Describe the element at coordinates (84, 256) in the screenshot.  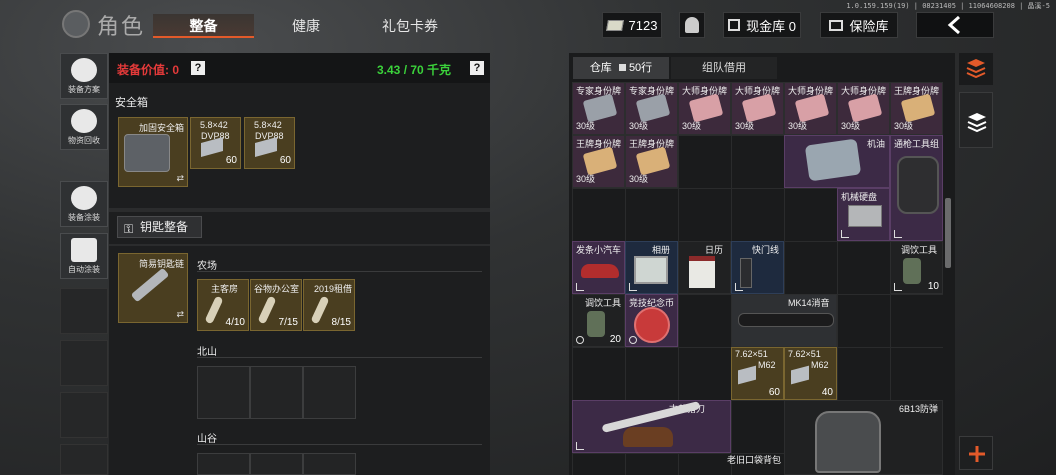
I see `auto-paint-button: 自动涂装` at that location.